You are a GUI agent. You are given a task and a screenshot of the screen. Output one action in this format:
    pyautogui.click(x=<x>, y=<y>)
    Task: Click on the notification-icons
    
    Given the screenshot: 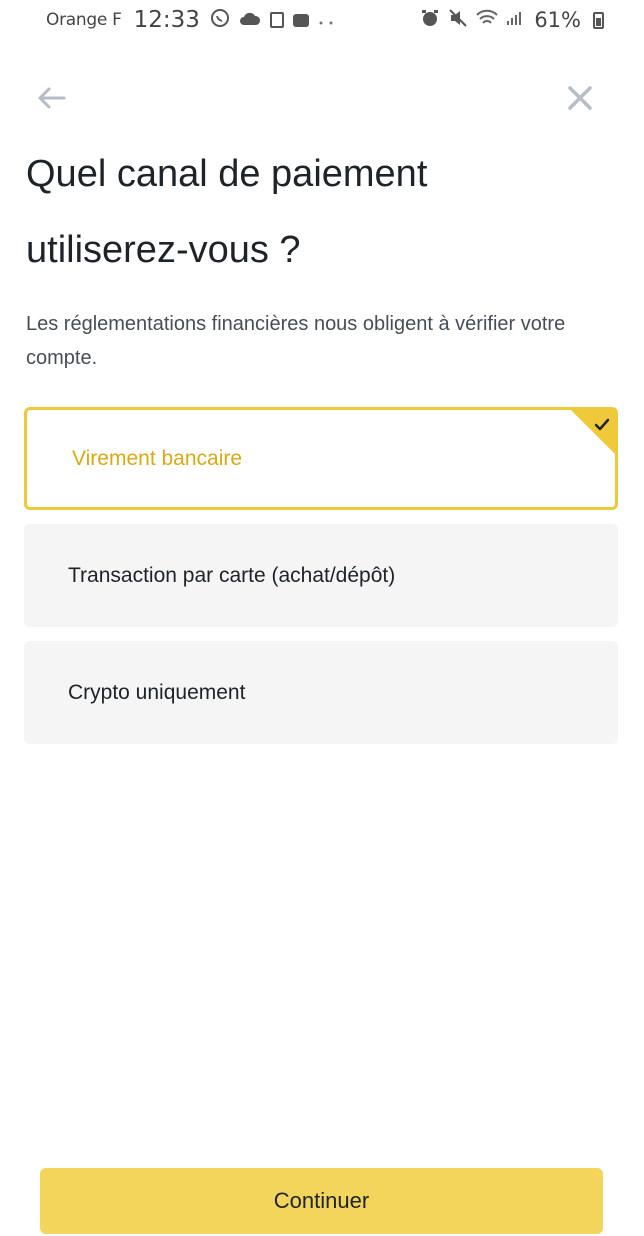 What is the action you would take?
    pyautogui.click(x=272, y=20)
    